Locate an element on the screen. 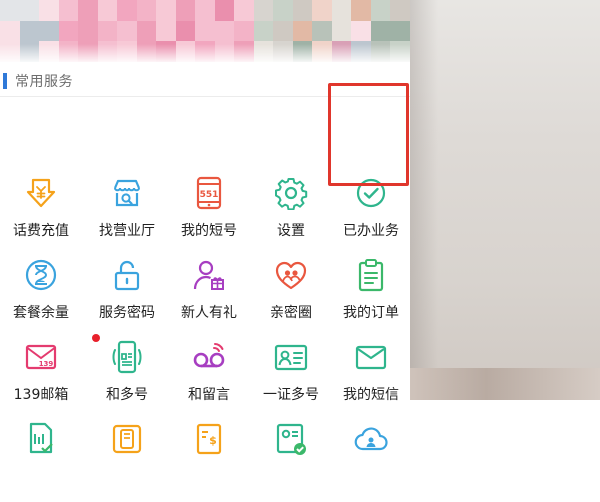 This screenshot has height=502, width=600. service-bill: $ is located at coordinates (209, 462).